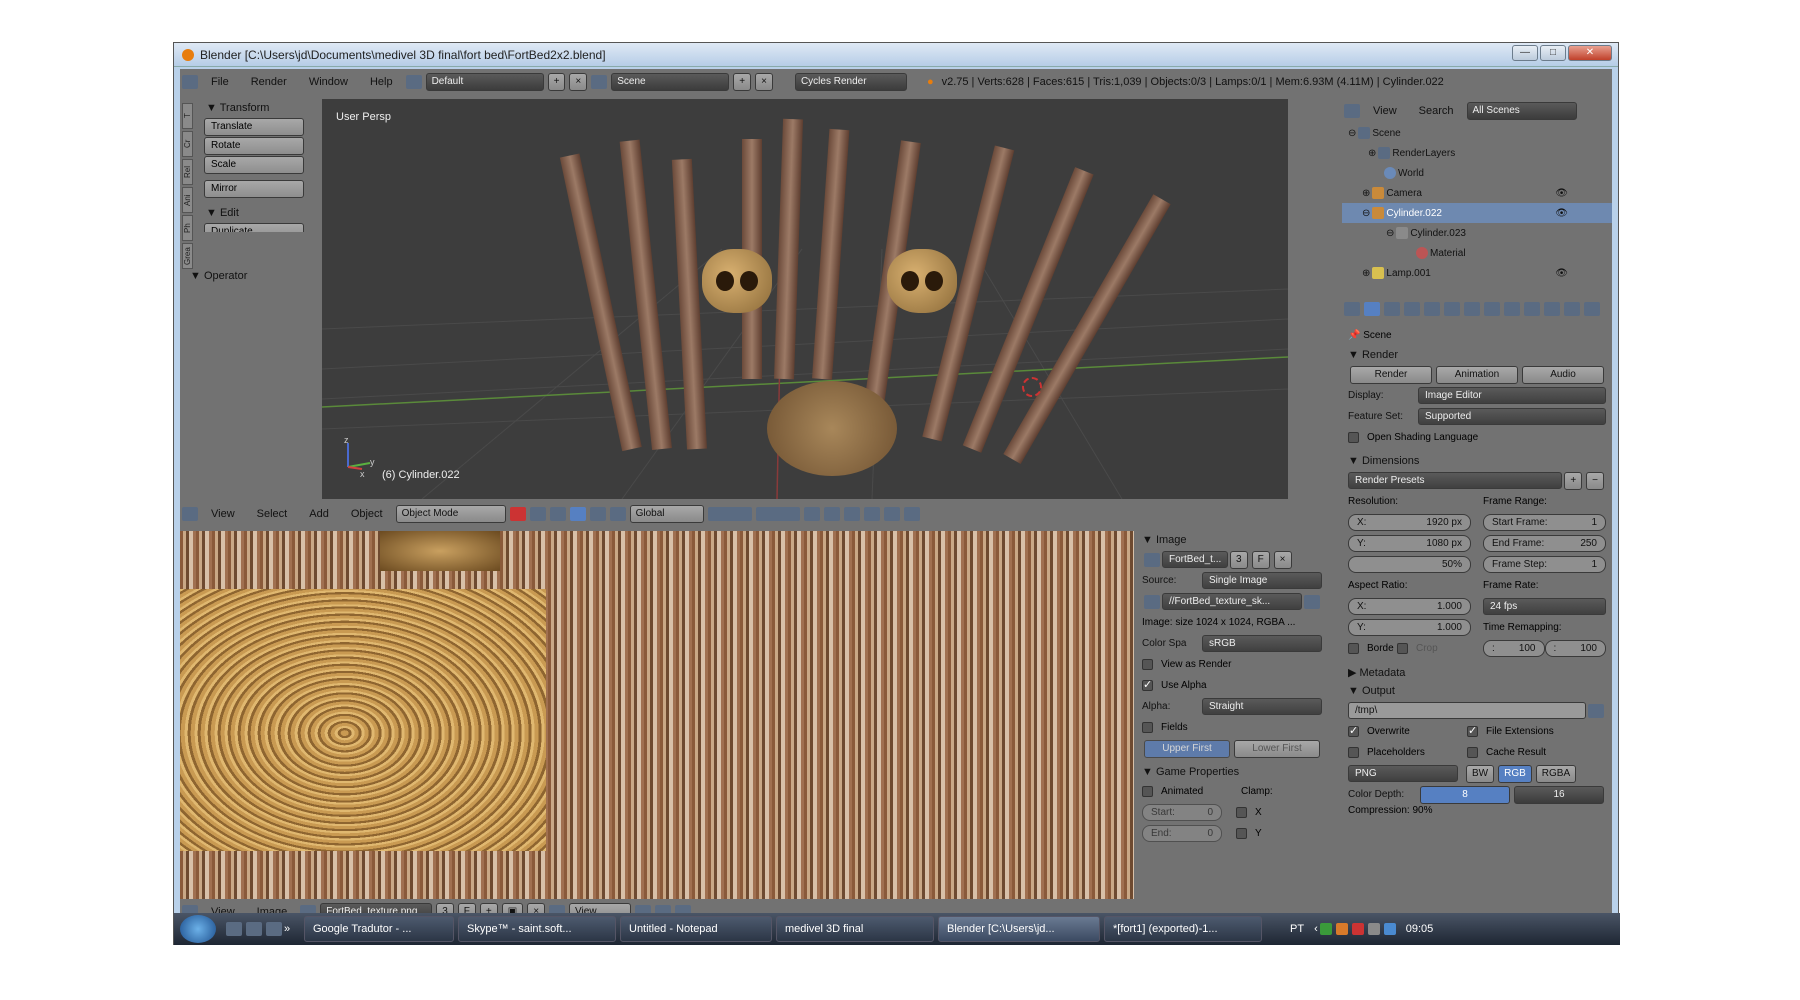 This screenshot has width=1800, height=1000. Describe the element at coordinates (578, 82) in the screenshot. I see `remove-layout-button: ×` at that location.